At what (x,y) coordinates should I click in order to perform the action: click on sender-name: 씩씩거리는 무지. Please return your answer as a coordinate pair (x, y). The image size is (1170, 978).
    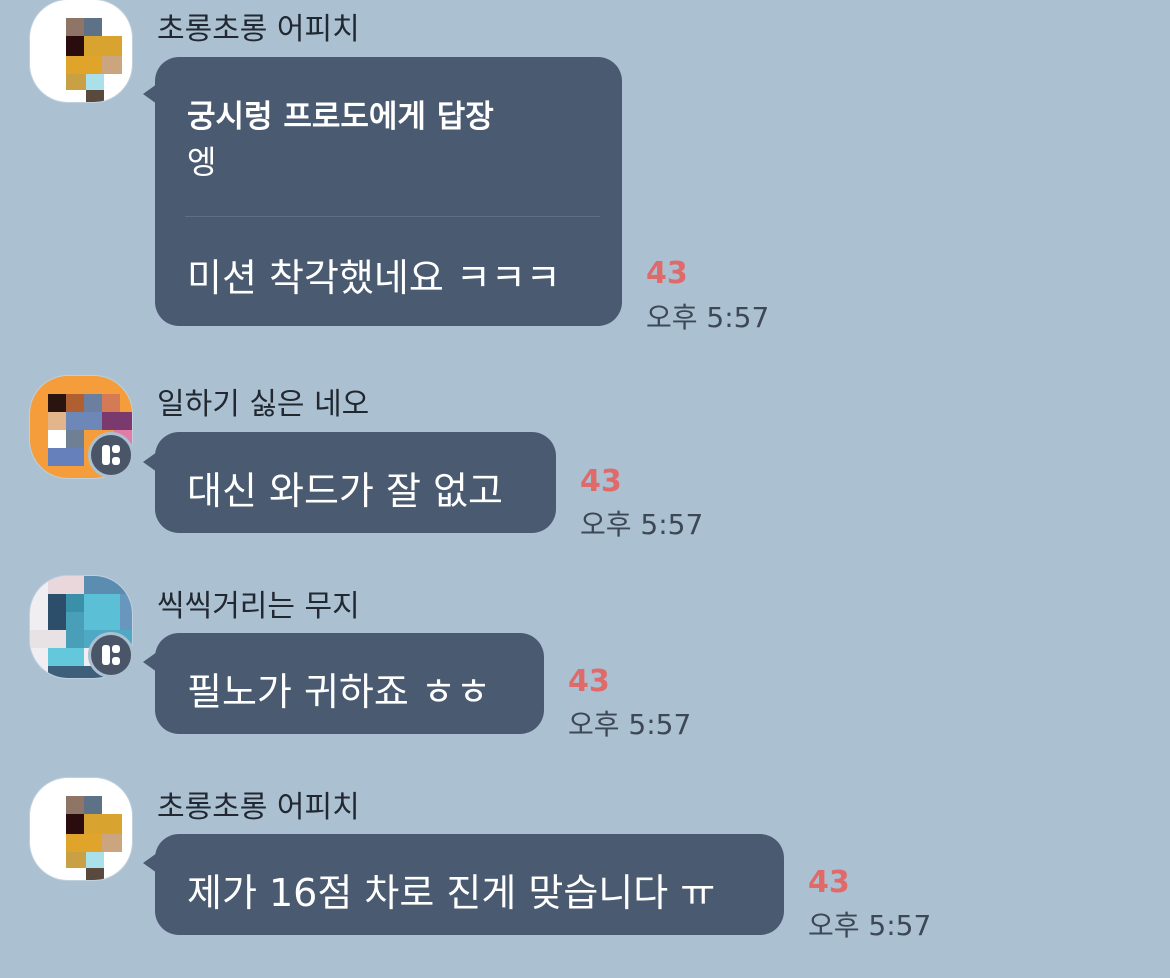
    Looking at the image, I should click on (258, 606).